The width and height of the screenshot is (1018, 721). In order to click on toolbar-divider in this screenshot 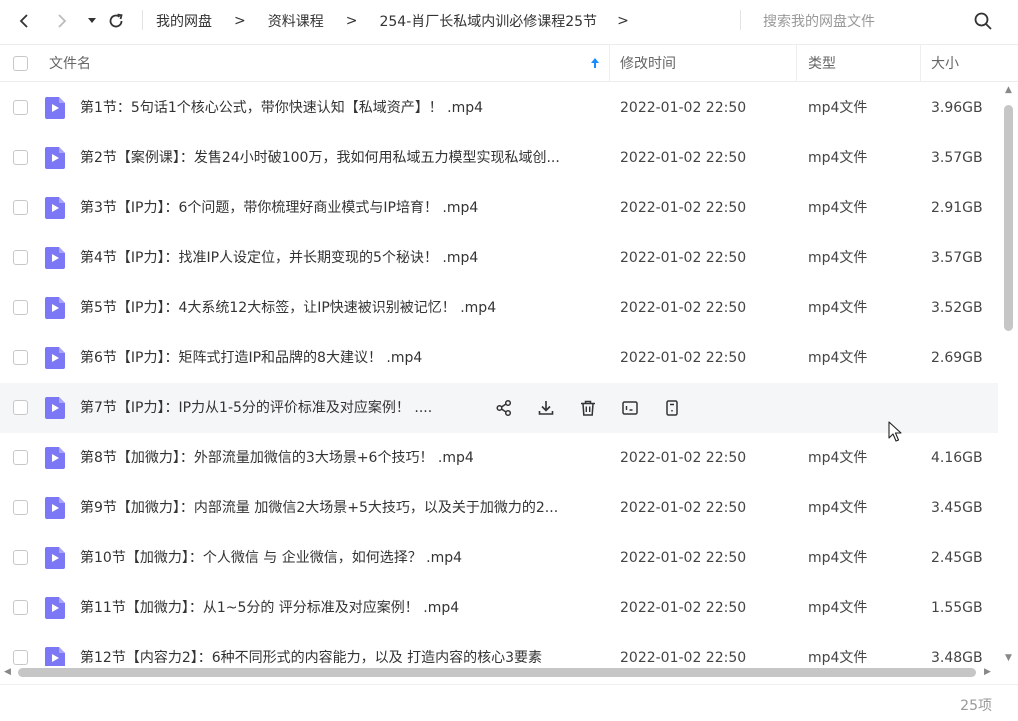, I will do `click(740, 20)`.